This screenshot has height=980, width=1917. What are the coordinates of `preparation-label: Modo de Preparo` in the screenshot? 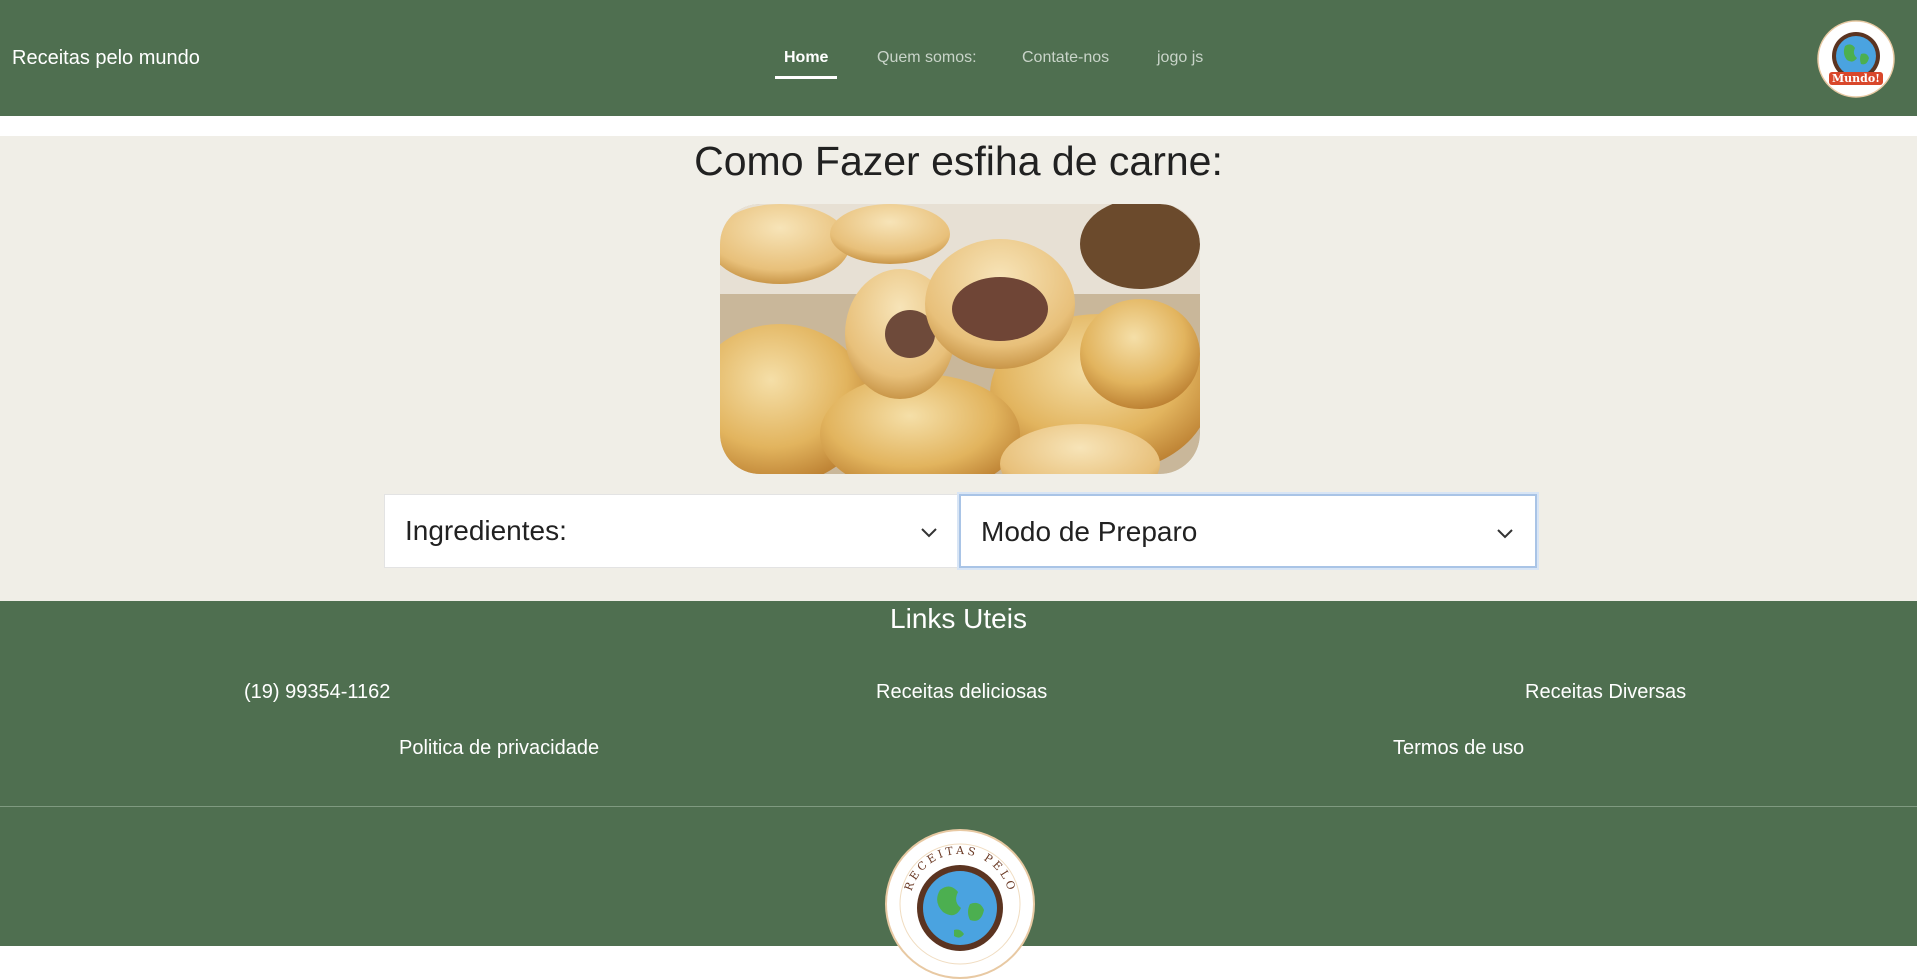 It's located at (1089, 531).